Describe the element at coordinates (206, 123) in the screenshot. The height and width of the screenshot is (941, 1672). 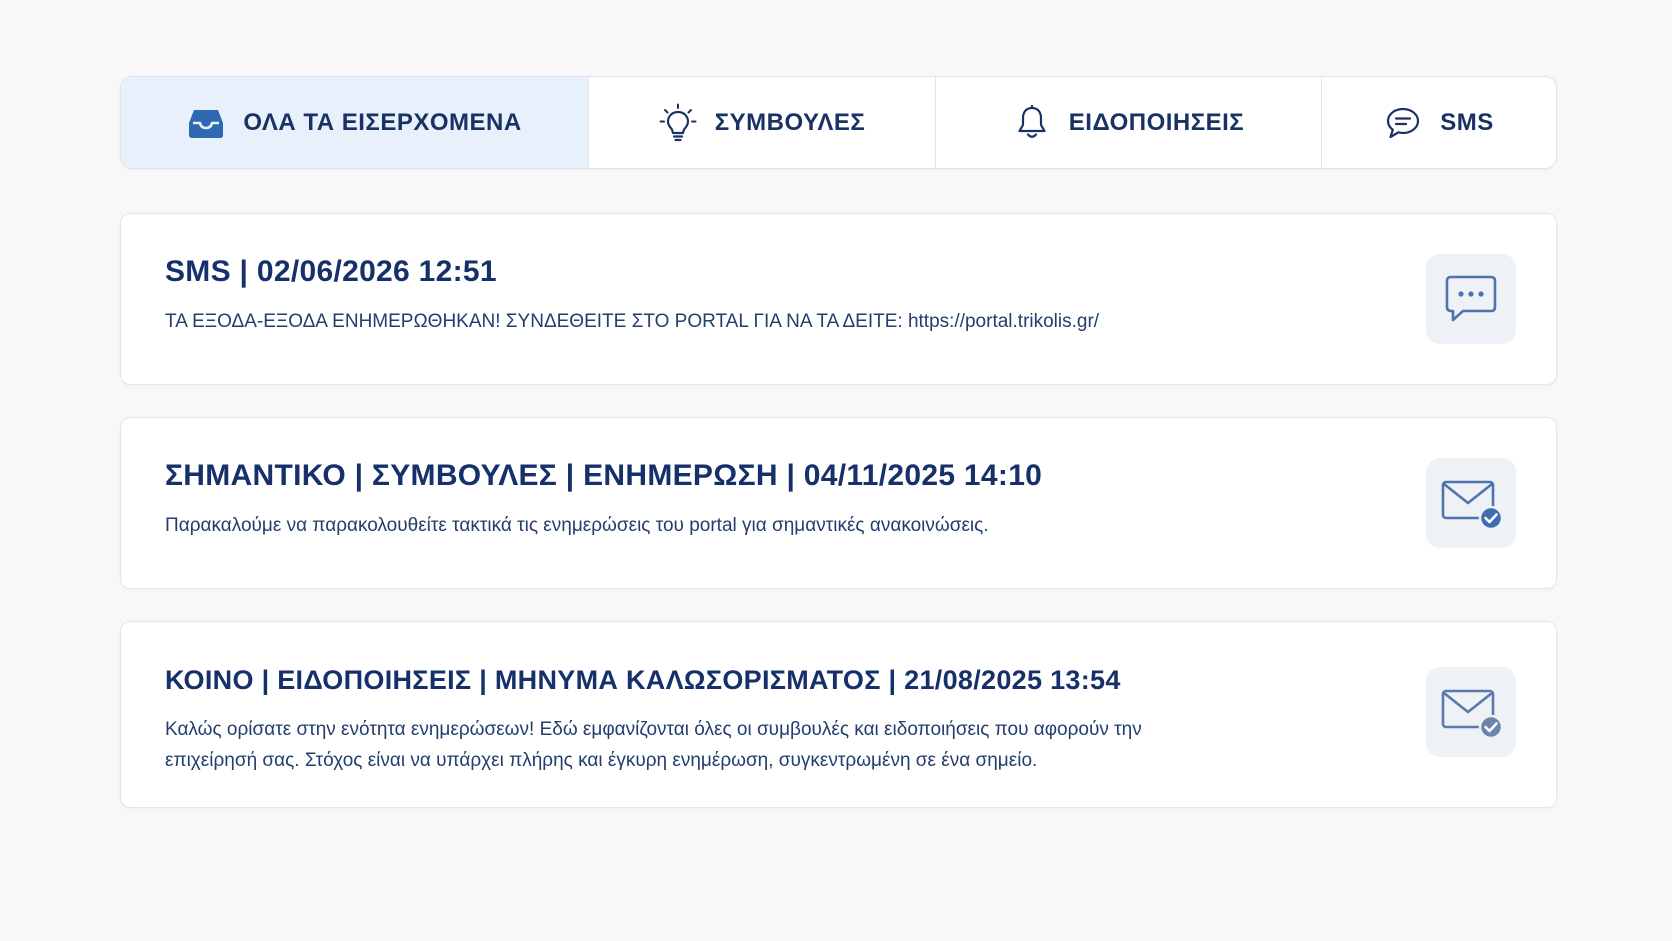
I see `inbox-icon` at that location.